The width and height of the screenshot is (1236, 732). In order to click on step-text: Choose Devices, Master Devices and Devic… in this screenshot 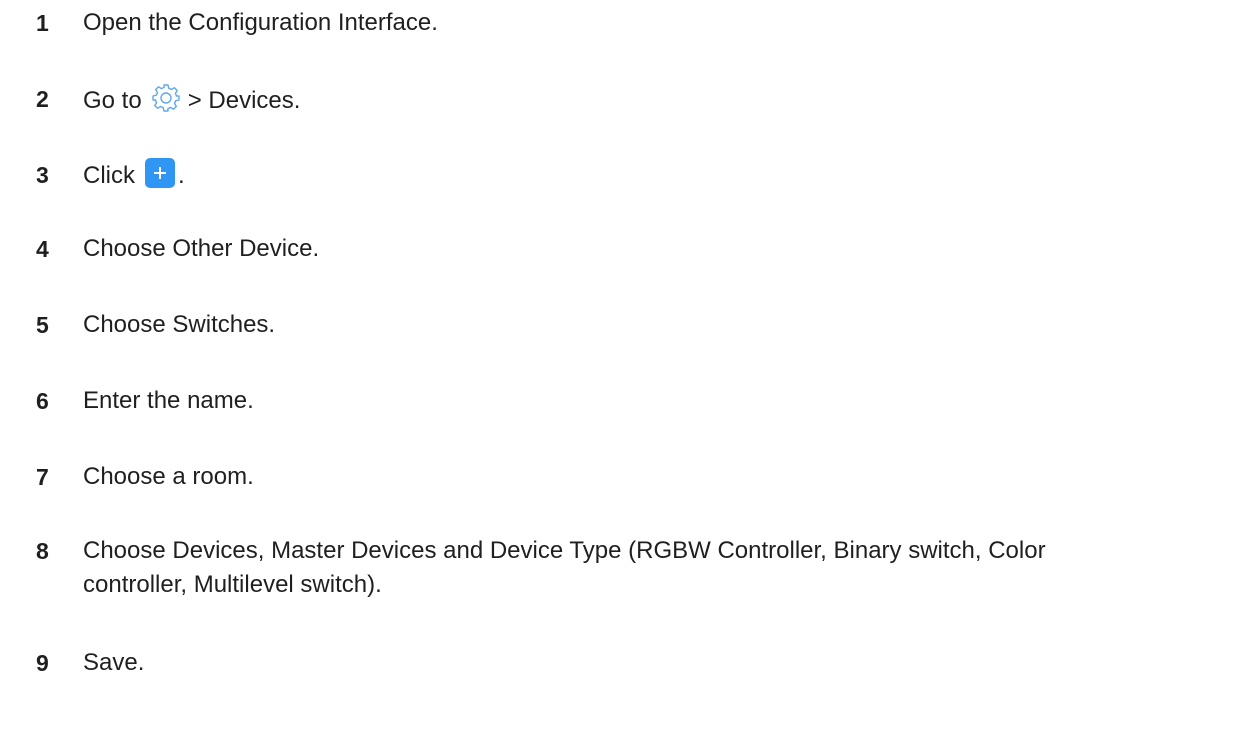, I will do `click(658, 568)`.